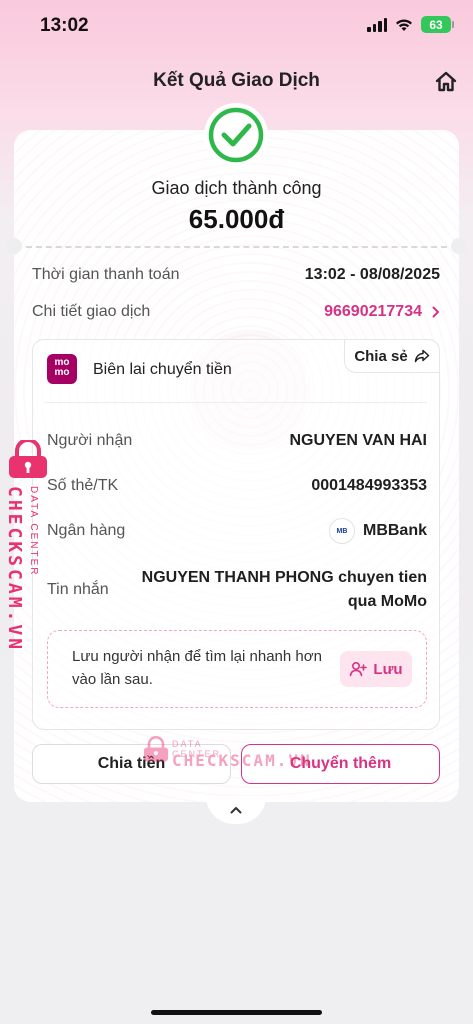 This screenshot has width=473, height=1024. Describe the element at coordinates (237, 531) in the screenshot. I see `bank-row: Ngân hàng MB MBBank` at that location.